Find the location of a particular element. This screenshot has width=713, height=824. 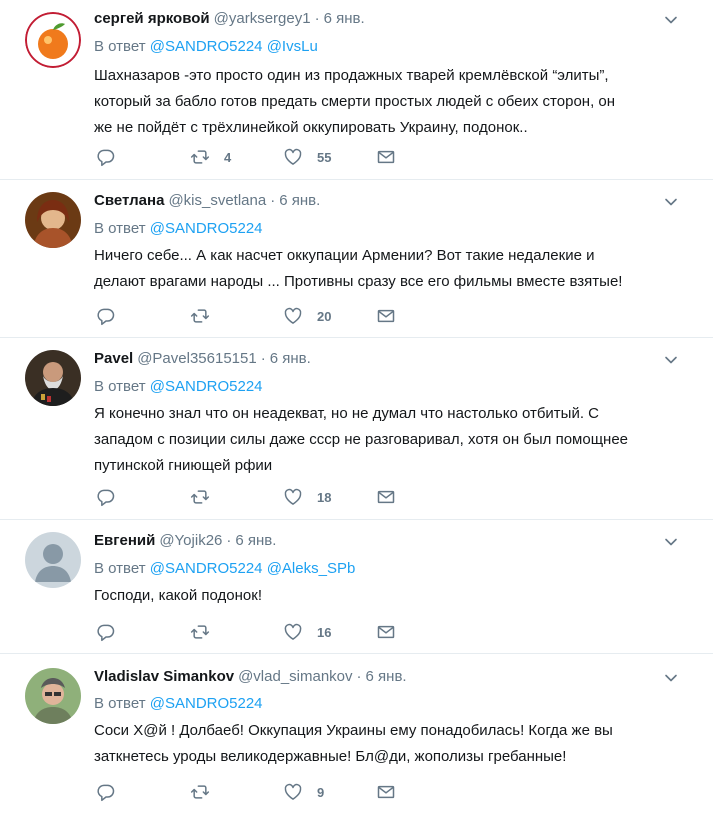

tweet-text-line: путинской гниющей рфии is located at coordinates (183, 465).